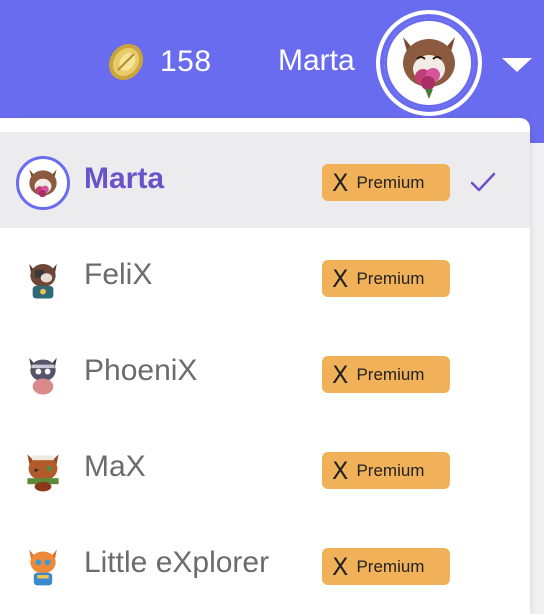  Describe the element at coordinates (126, 62) in the screenshot. I see `coin-icon` at that location.